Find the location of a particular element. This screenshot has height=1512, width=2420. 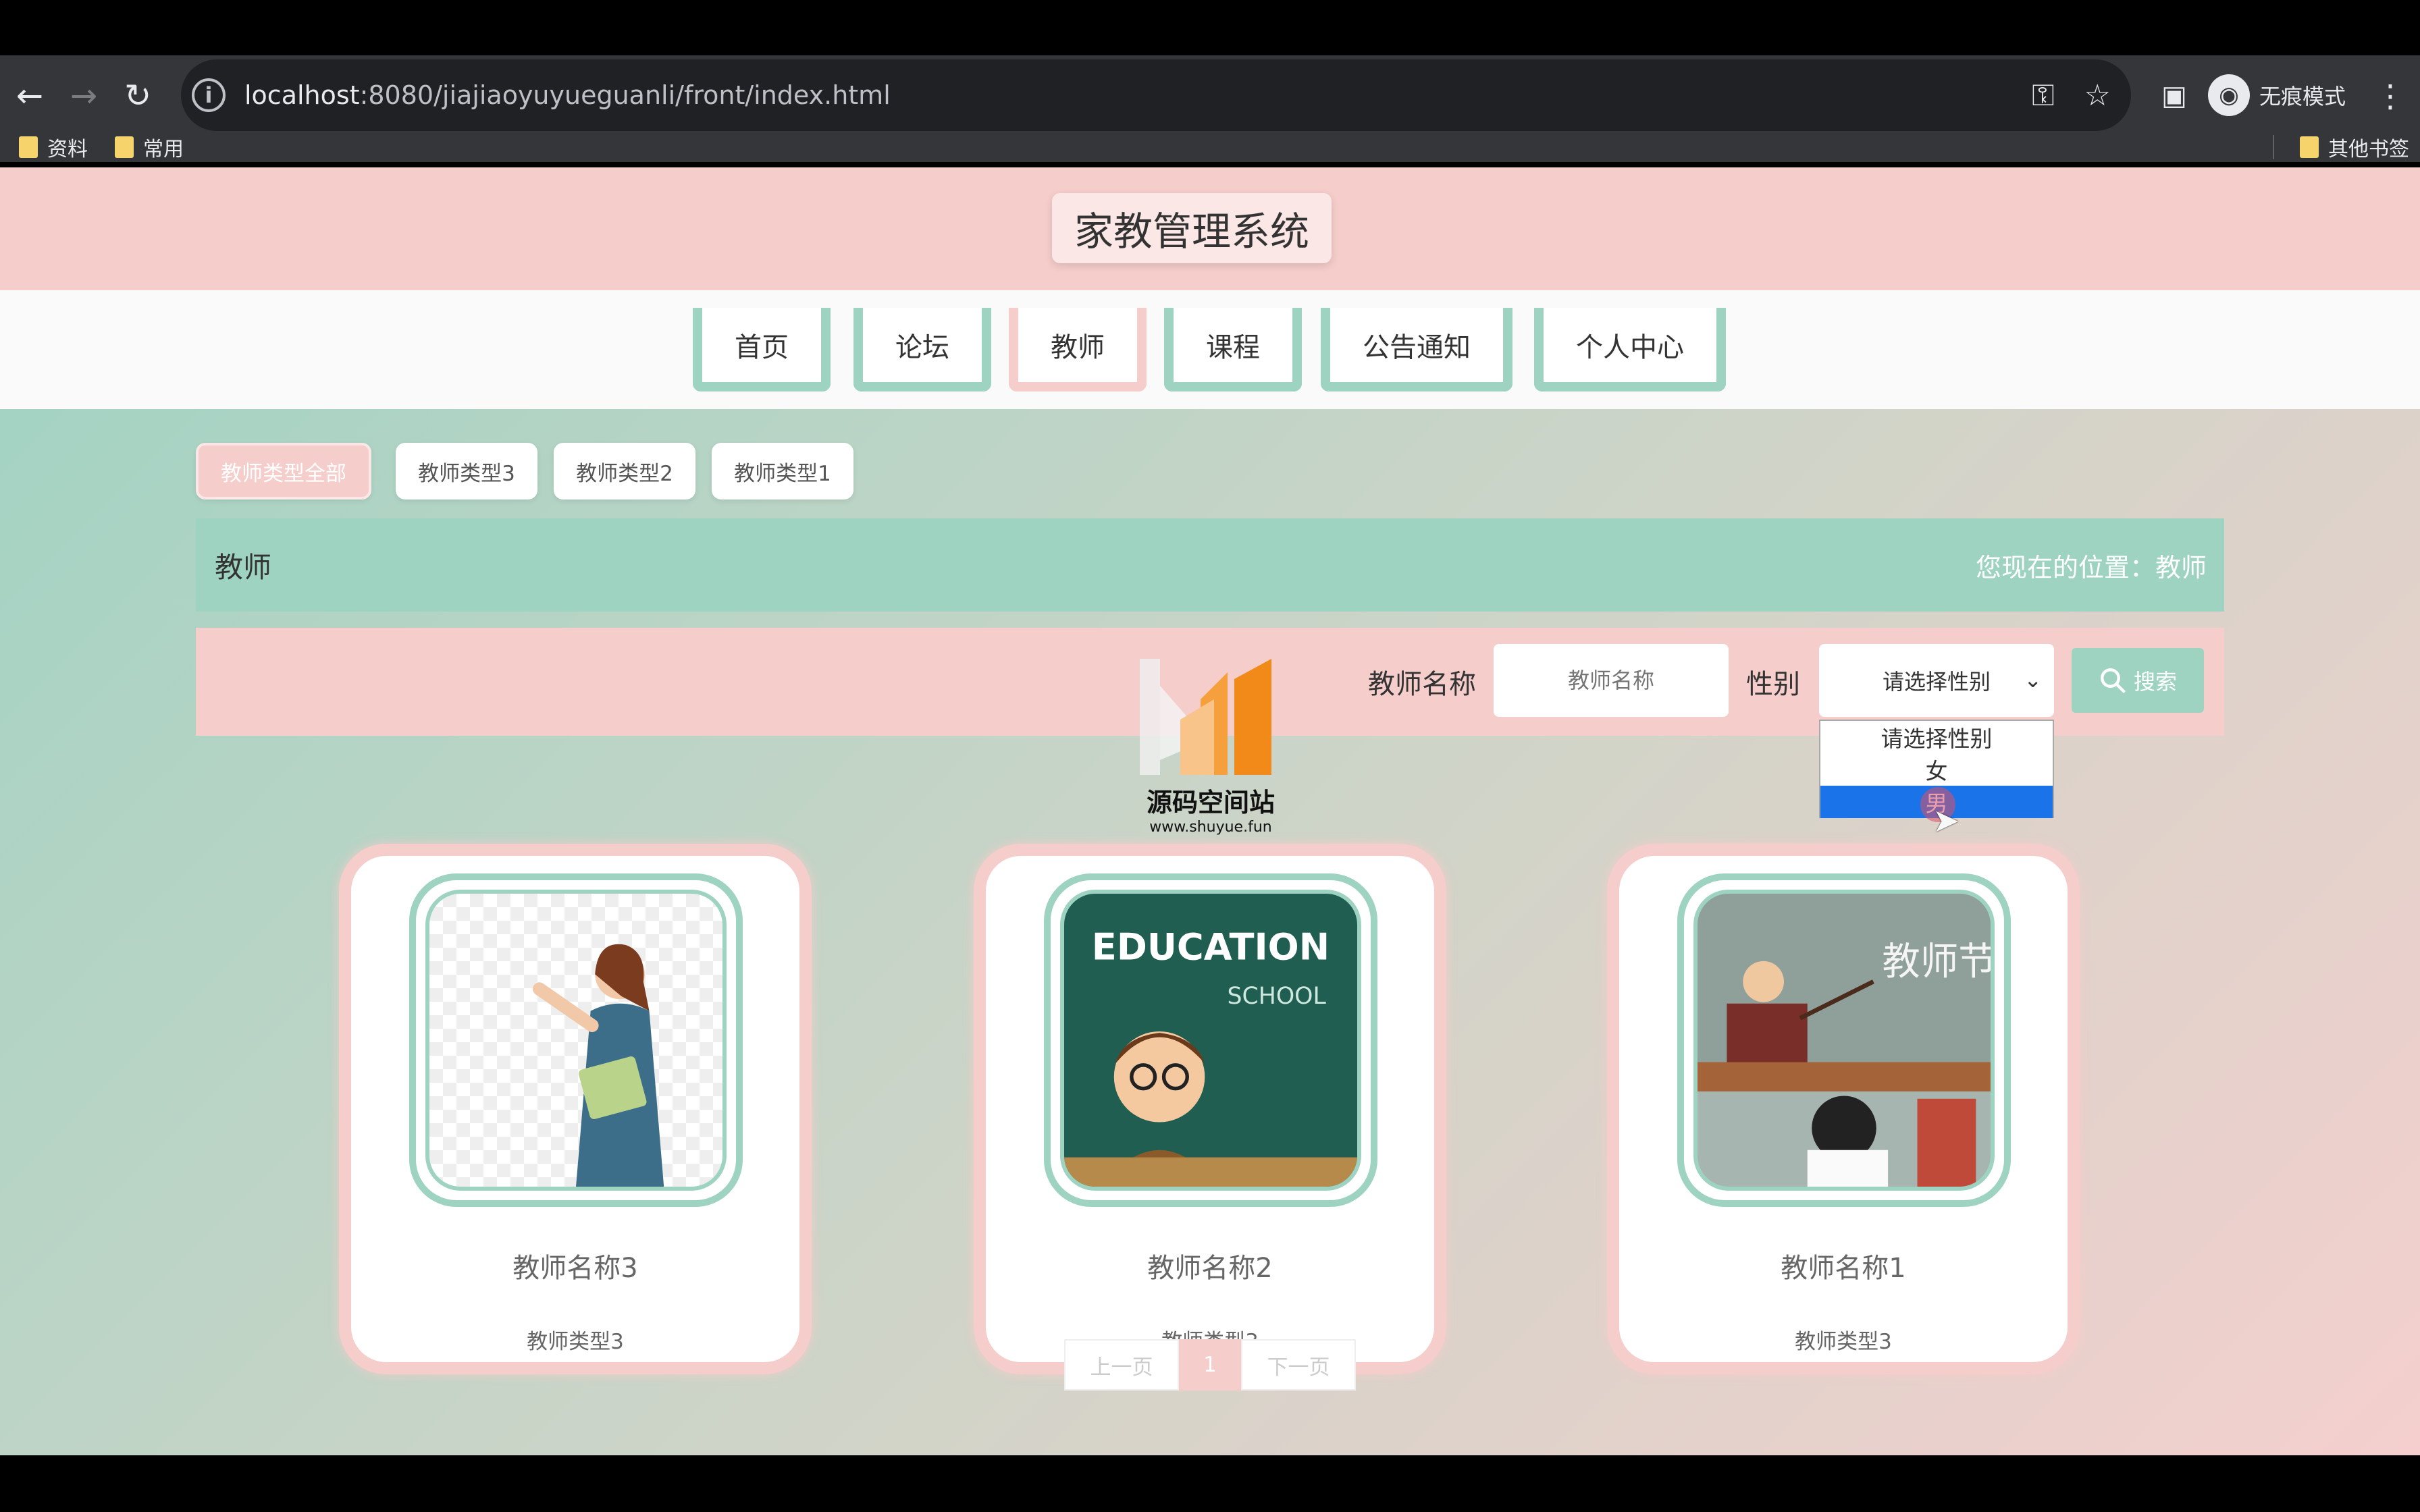

teachers-day-text: 教师节 is located at coordinates (1936, 961).